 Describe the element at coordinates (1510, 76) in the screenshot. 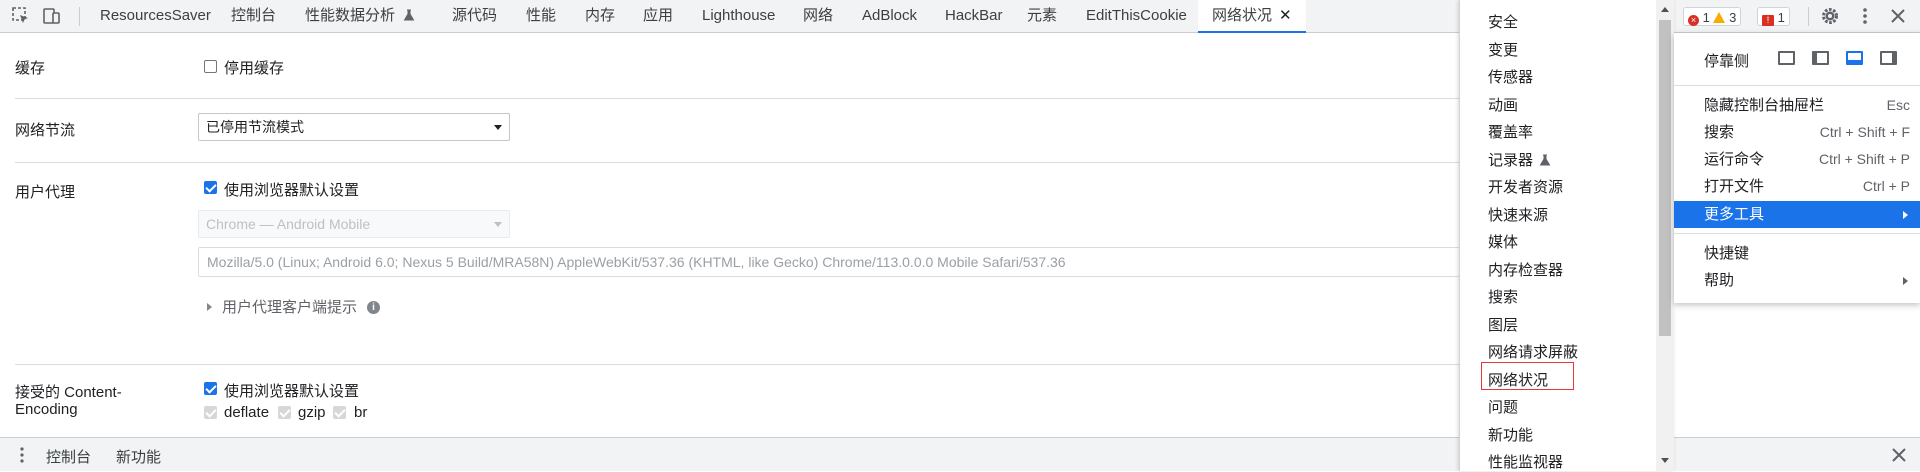

I see `menu-item-sensors: 传感器` at that location.